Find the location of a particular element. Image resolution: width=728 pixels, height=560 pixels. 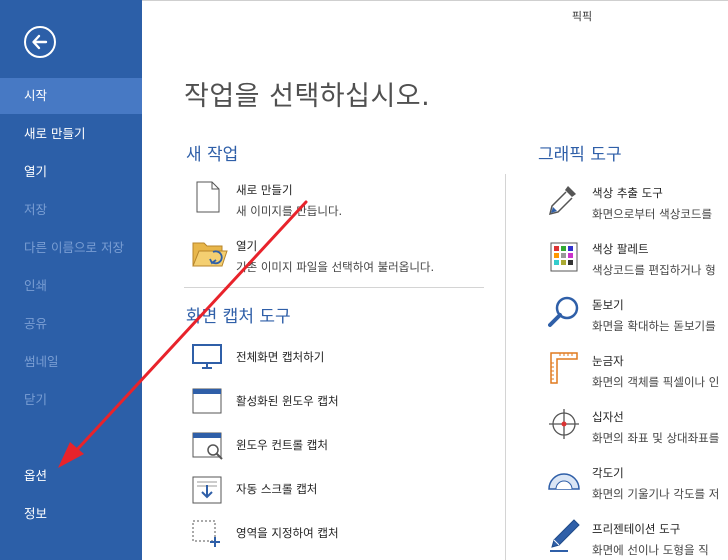

sidebar-item-info: 정보 is located at coordinates (71, 514).